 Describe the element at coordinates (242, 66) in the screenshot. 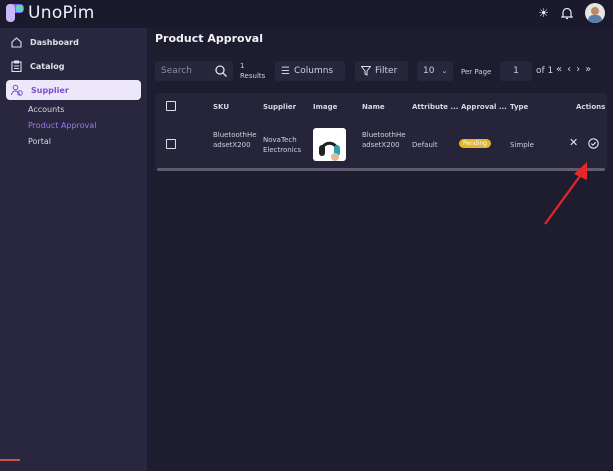

I see `results-count: 1` at that location.